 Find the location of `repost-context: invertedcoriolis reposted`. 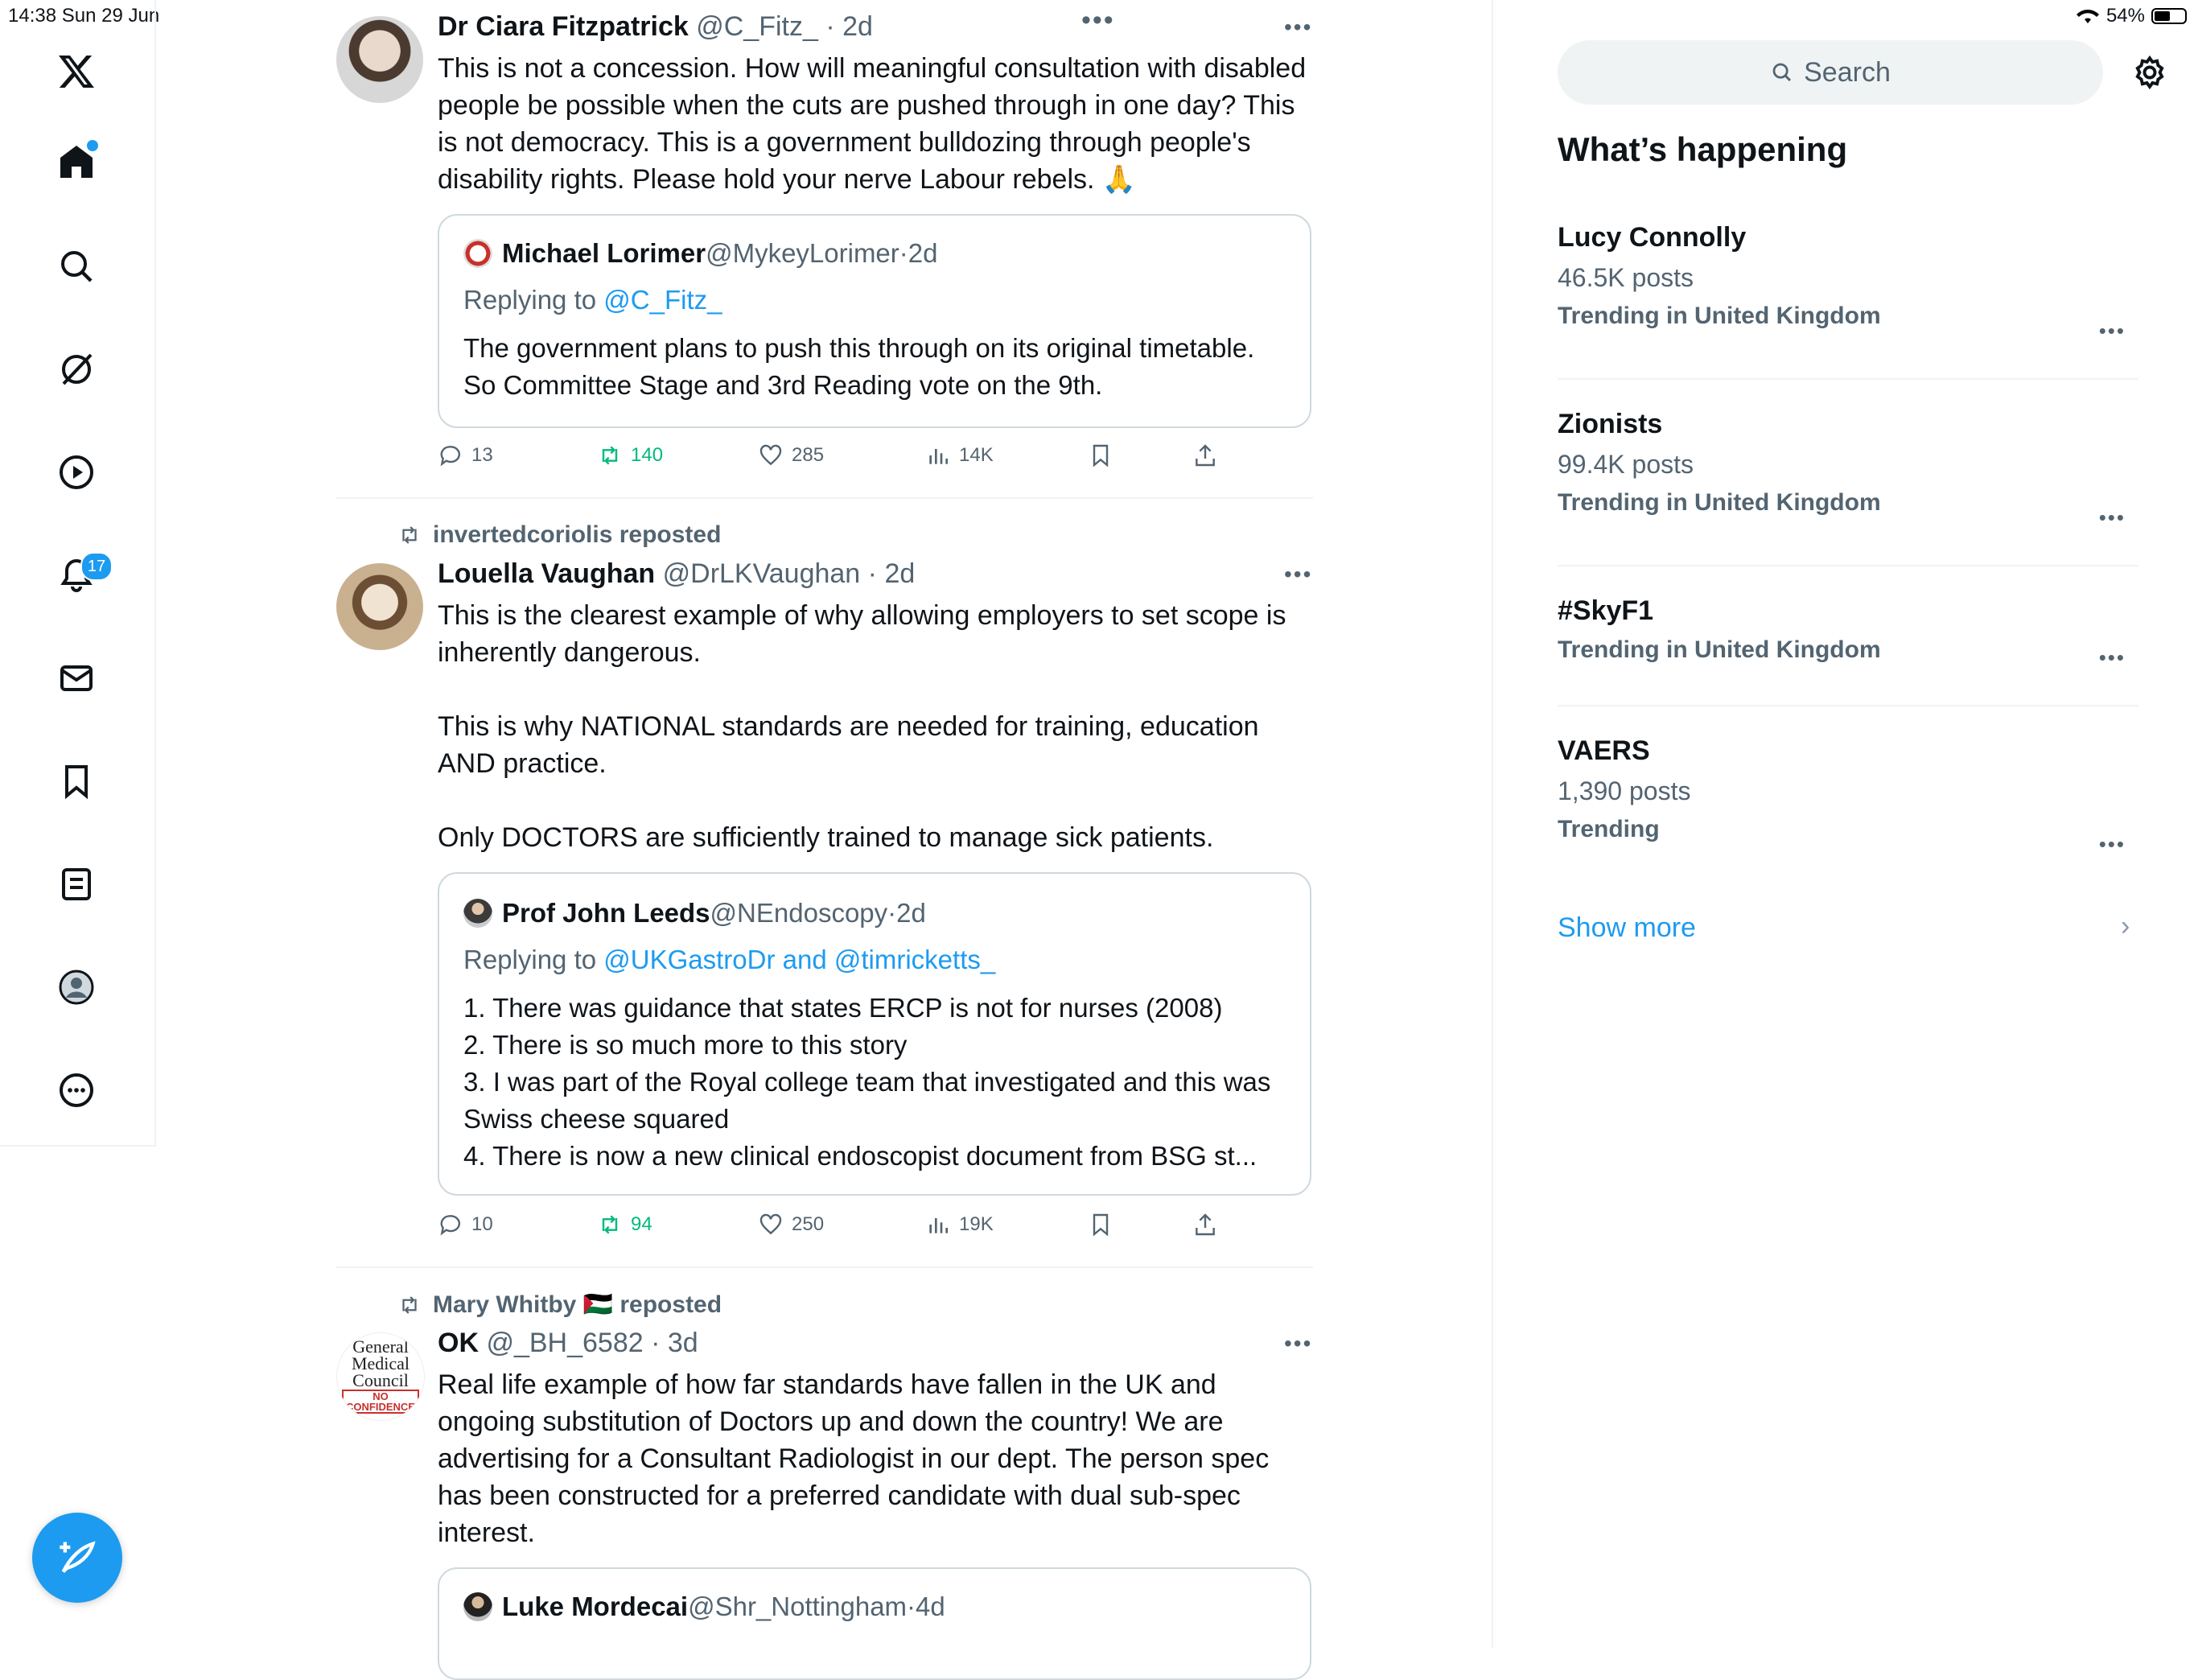

repost-context: invertedcoriolis reposted is located at coordinates (559, 535).